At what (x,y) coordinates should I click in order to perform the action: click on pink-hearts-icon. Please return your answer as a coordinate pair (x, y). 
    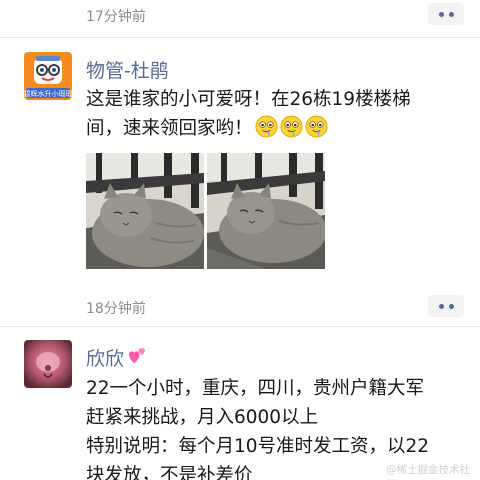
    Looking at the image, I should click on (137, 356).